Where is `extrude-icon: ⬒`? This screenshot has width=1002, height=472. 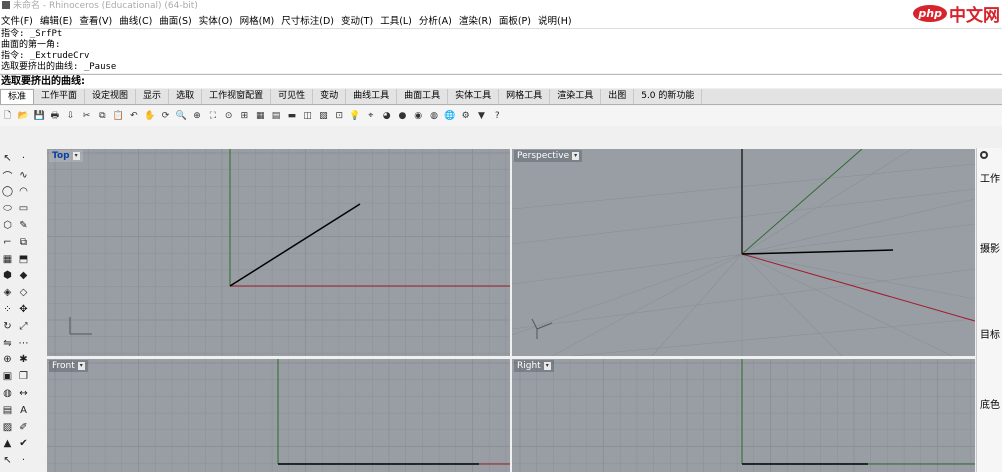
extrude-icon: ⬒ is located at coordinates (23, 259).